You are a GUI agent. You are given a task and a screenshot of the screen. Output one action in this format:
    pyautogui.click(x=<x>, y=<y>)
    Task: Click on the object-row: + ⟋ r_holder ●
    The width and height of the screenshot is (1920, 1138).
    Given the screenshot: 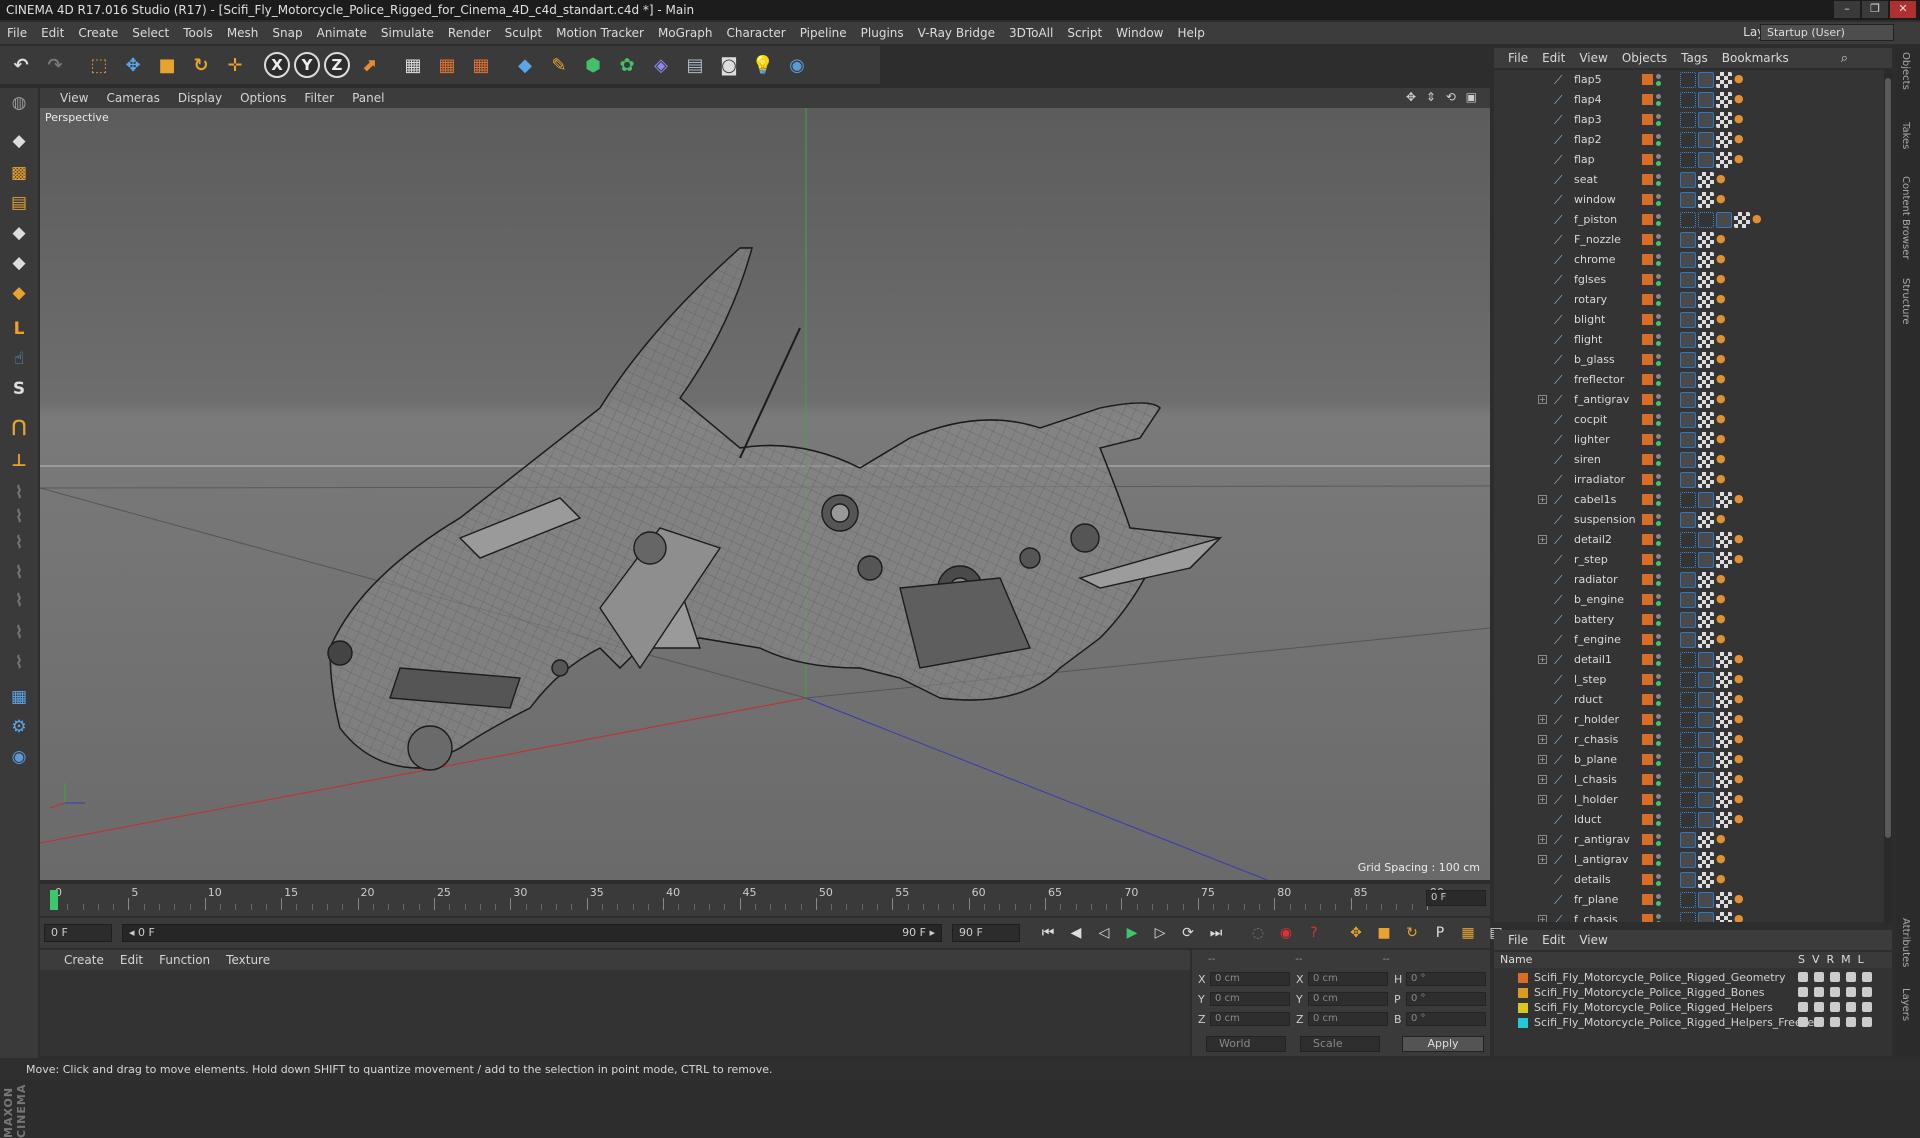 What is the action you would take?
    pyautogui.click(x=1686, y=720)
    